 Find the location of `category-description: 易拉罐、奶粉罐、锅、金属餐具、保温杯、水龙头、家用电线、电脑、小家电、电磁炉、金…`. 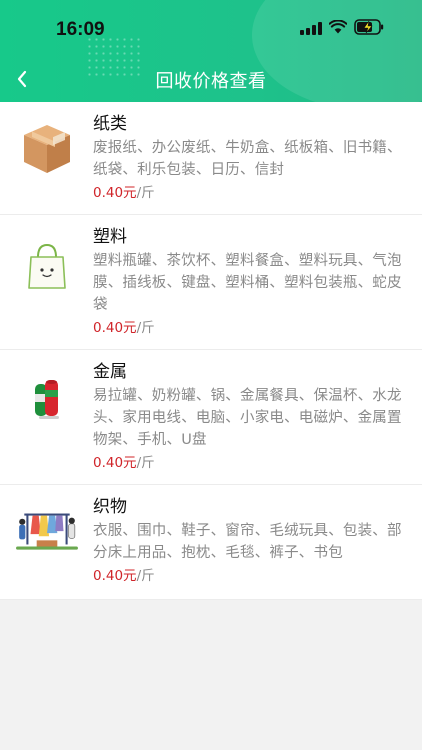

category-description: 易拉罐、奶粉罐、锅、金属餐具、保温杯、水龙头、家用电线、电脑、小家电、电磁炉、金… is located at coordinates (247, 418).